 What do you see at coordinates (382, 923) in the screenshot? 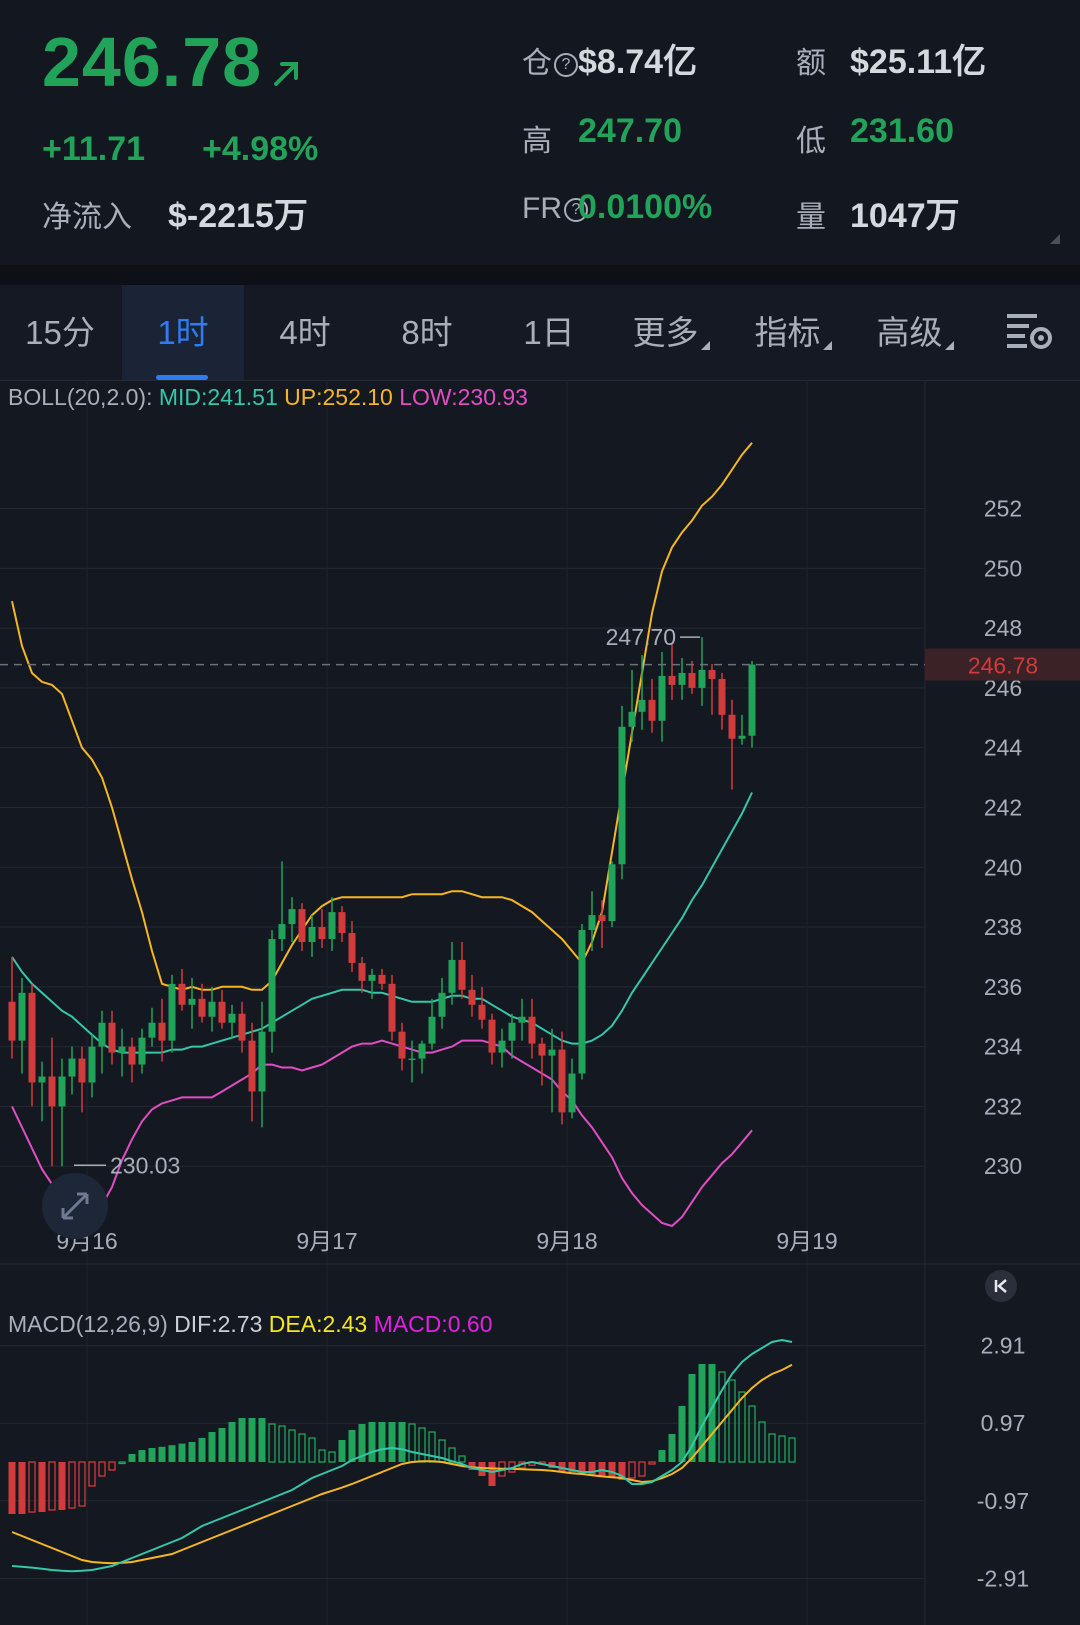
I see `boll-mid-line` at bounding box center [382, 923].